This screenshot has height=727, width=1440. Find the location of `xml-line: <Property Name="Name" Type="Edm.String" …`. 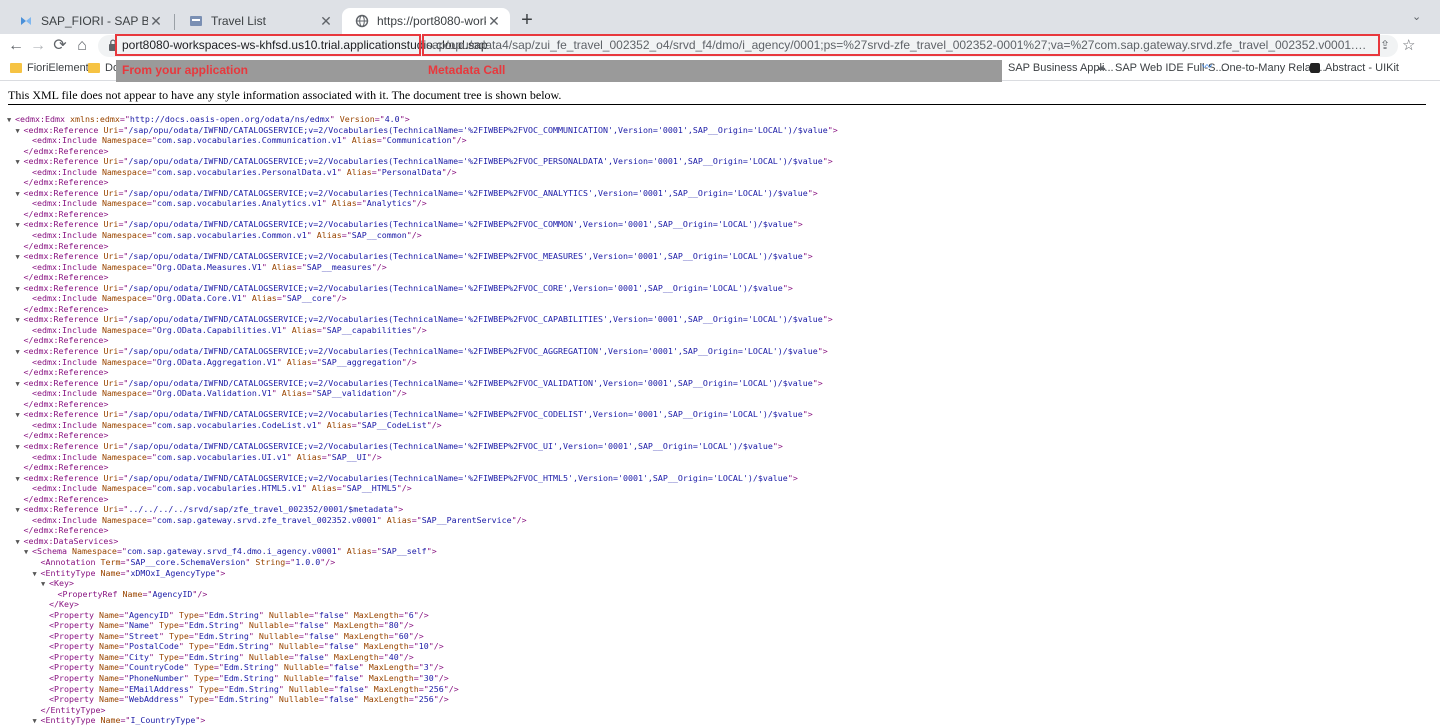

xml-line: <Property Name="Name" Type="Edm.String" … is located at coordinates (422, 625).